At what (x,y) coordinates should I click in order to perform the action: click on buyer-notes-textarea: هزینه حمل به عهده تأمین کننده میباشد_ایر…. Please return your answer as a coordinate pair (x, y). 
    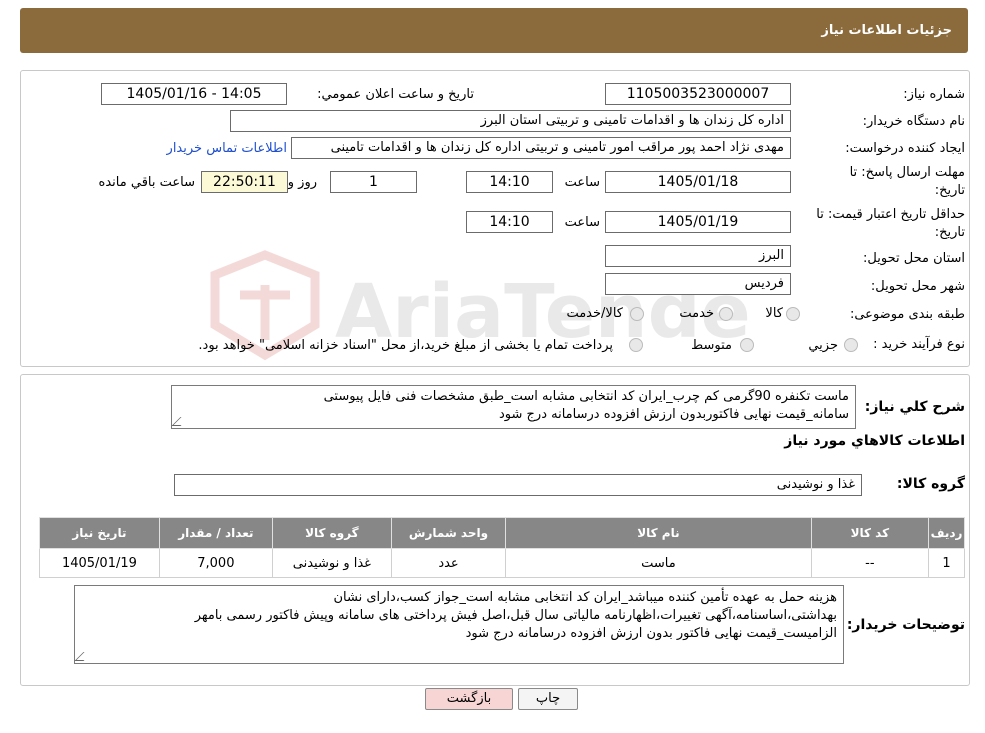
    Looking at the image, I should click on (459, 624).